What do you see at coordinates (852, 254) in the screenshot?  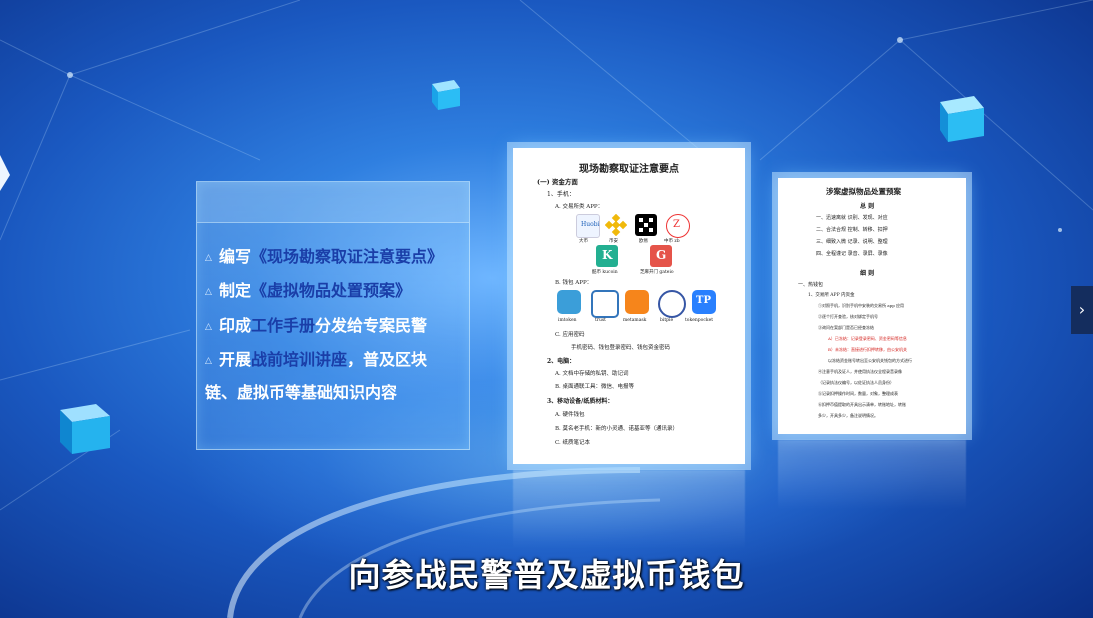 I see `doc-line: 四、全程谨记 录音、录屏、录像` at bounding box center [852, 254].